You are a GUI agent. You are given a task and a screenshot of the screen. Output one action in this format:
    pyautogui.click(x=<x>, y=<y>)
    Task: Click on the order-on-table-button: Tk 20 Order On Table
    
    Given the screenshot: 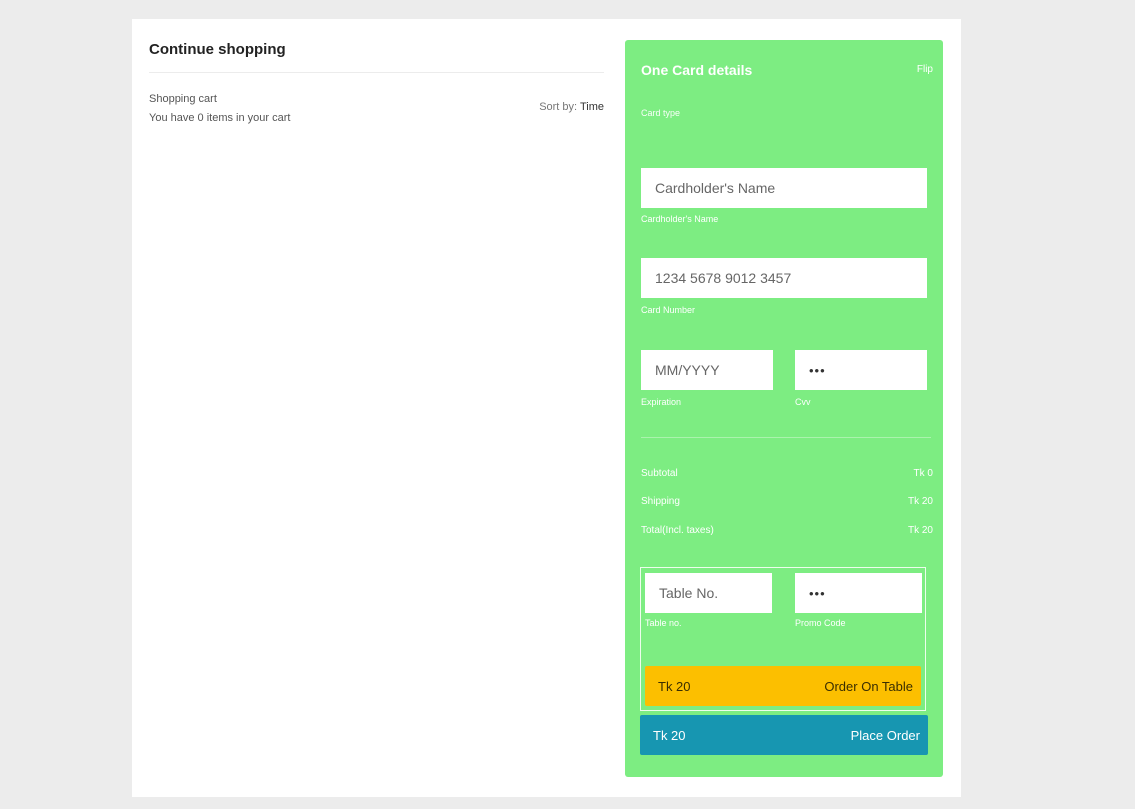 What is the action you would take?
    pyautogui.click(x=783, y=686)
    